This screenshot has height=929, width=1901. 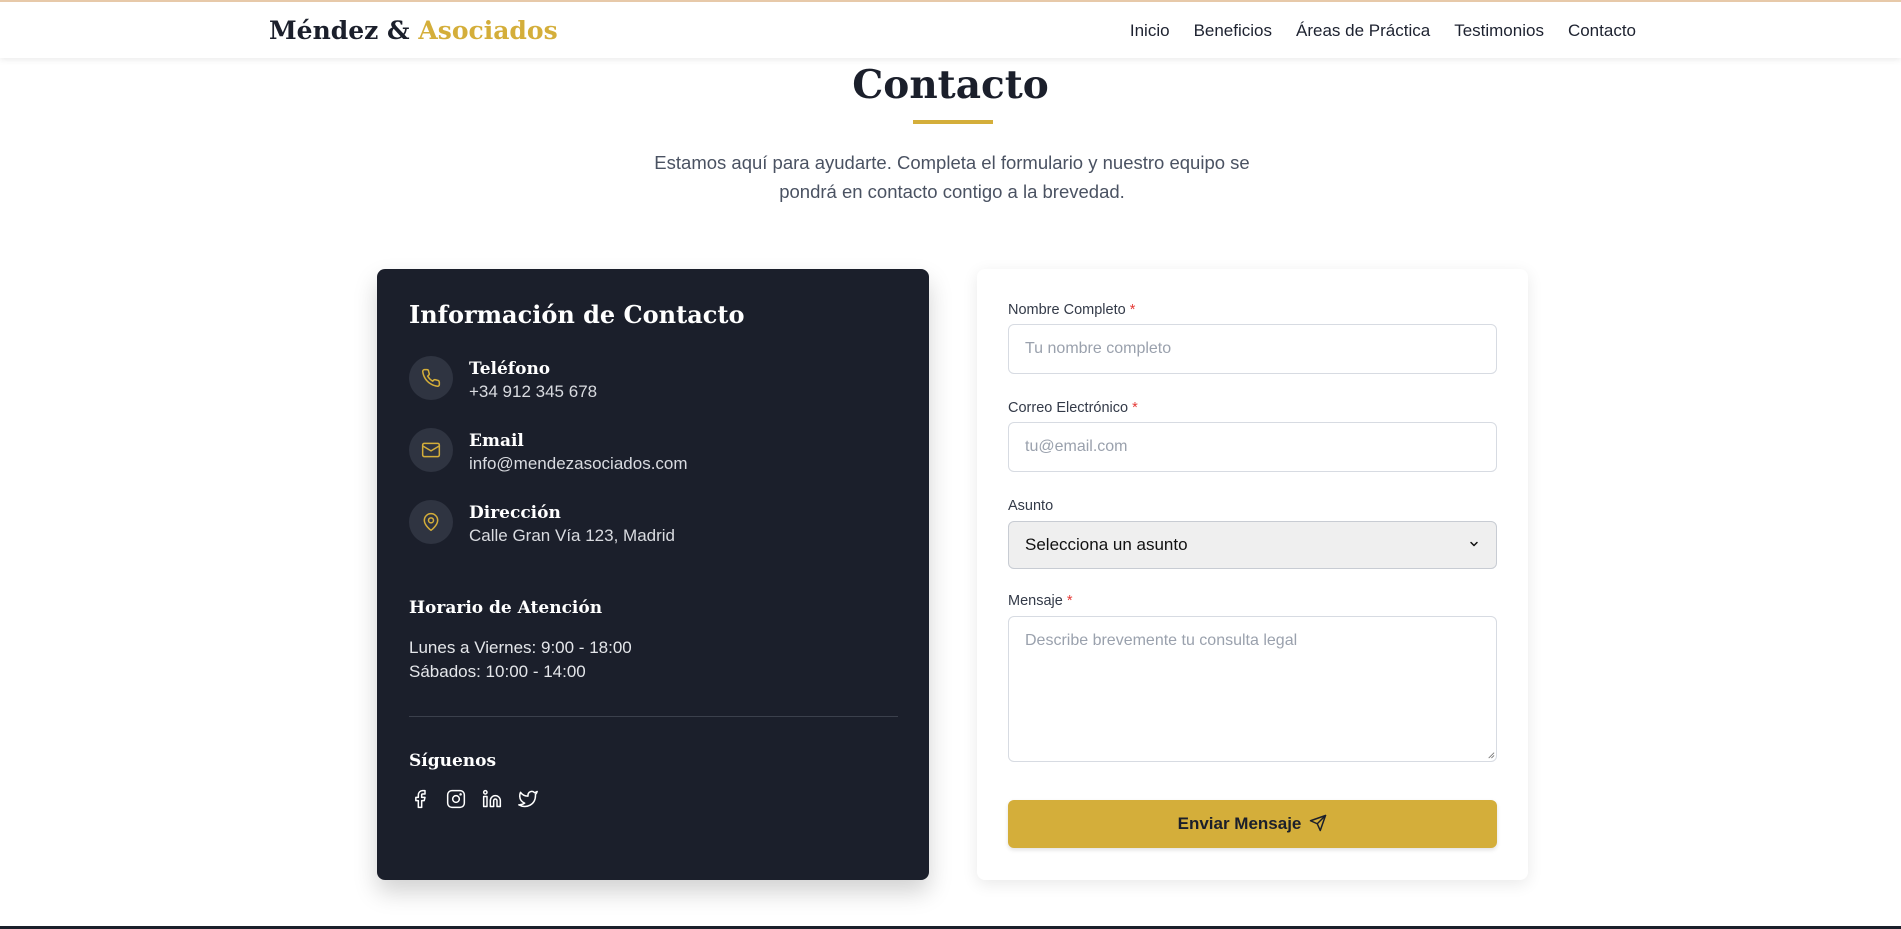 I want to click on message-label: Mensaje *, so click(x=1040, y=601).